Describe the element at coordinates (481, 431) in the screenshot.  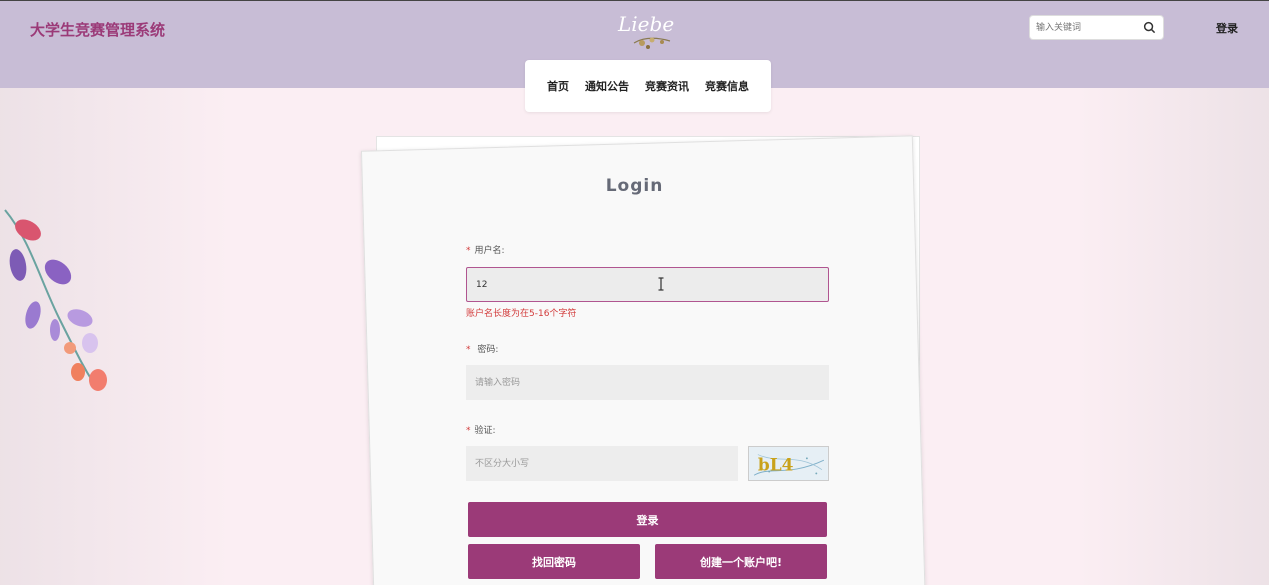
I see `captcha-label: * 验证:` at that location.